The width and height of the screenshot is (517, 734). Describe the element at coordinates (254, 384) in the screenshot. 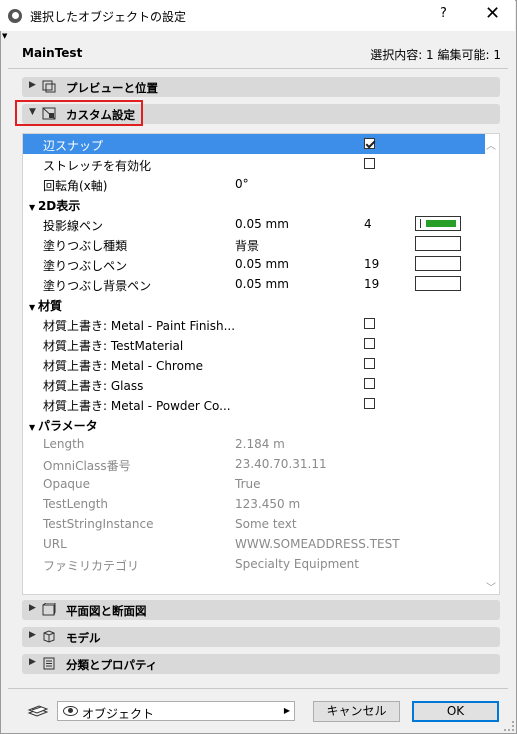

I see `row-material: 材質上書き: Glass` at that location.